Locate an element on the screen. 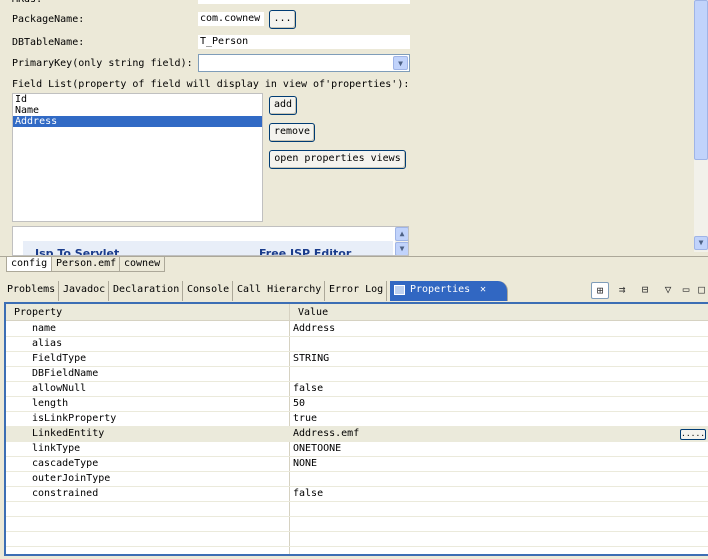  editor-scrollbar: ▼ is located at coordinates (701, 126).